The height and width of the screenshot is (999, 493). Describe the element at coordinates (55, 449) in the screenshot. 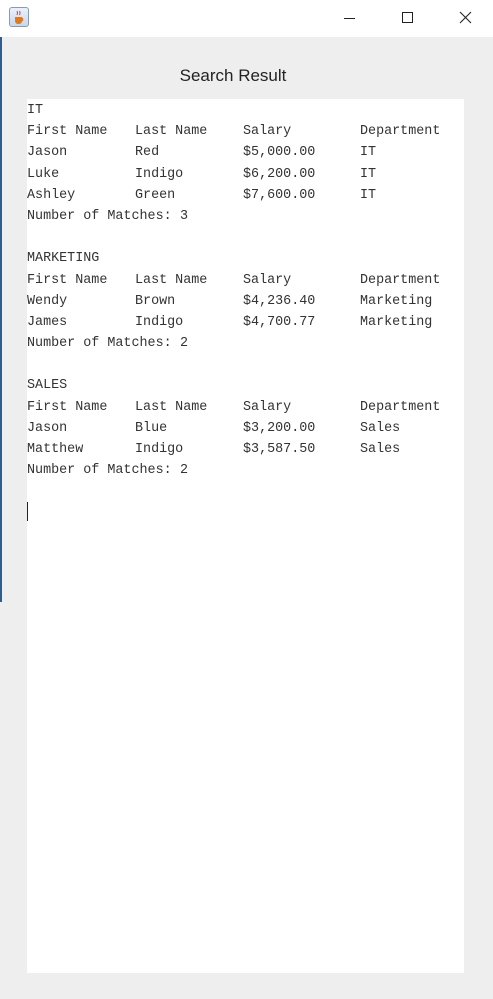

I see `table-cell: Matthew` at that location.